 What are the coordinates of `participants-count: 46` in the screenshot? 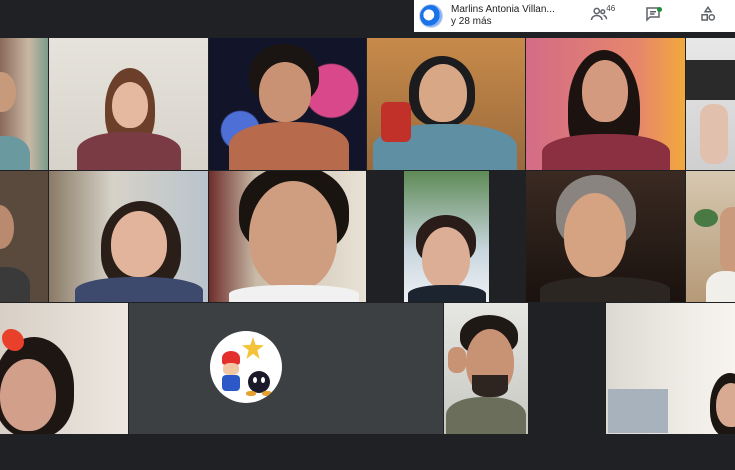 It's located at (611, 8).